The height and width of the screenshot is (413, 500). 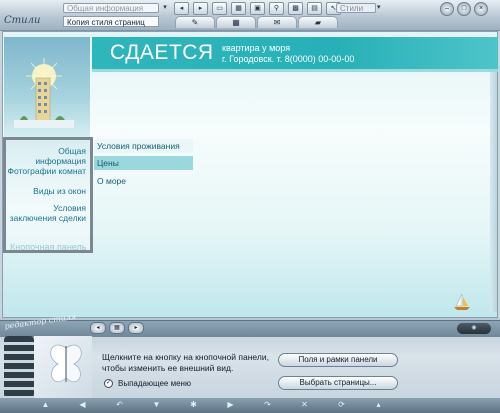 I want to click on end-icon: ▴, so click(x=378, y=405).